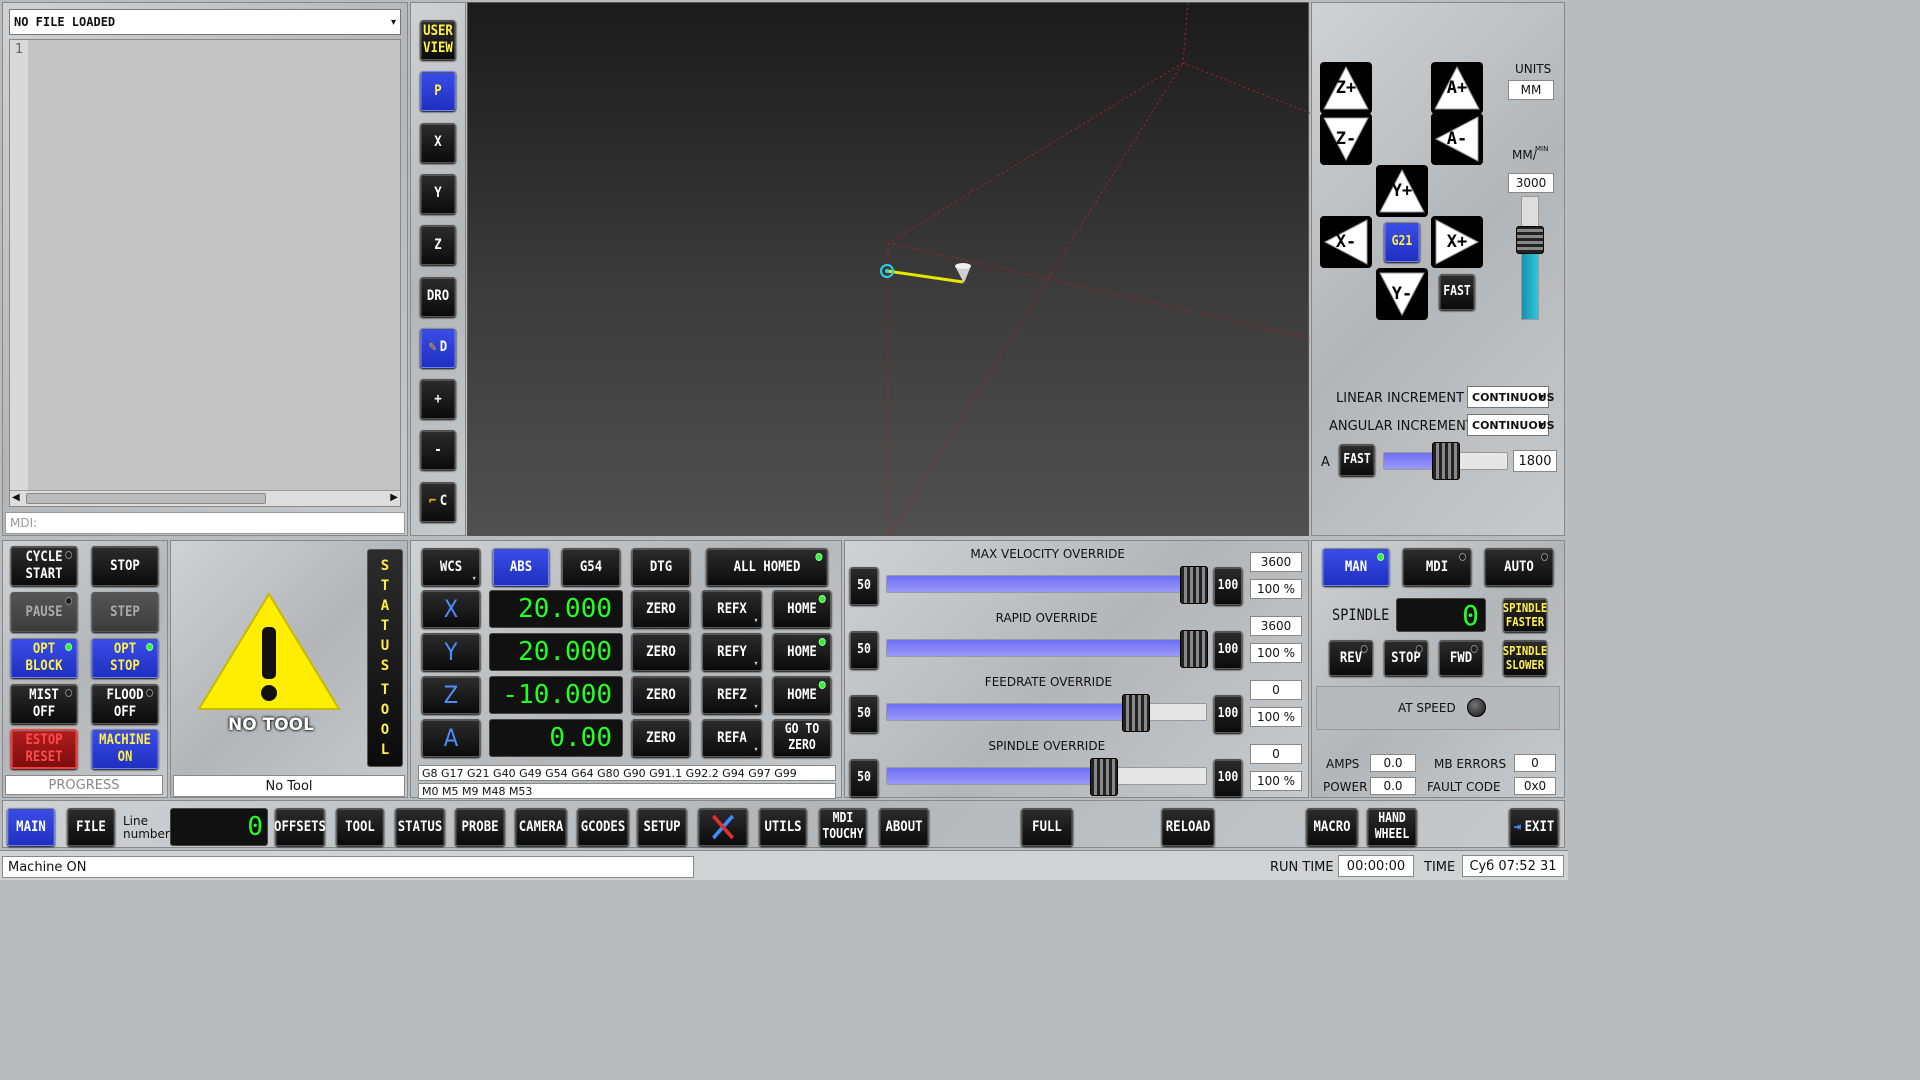 The width and height of the screenshot is (1920, 1080). Describe the element at coordinates (767, 567) in the screenshot. I see `all-homed-button: ALL HOMED` at that location.